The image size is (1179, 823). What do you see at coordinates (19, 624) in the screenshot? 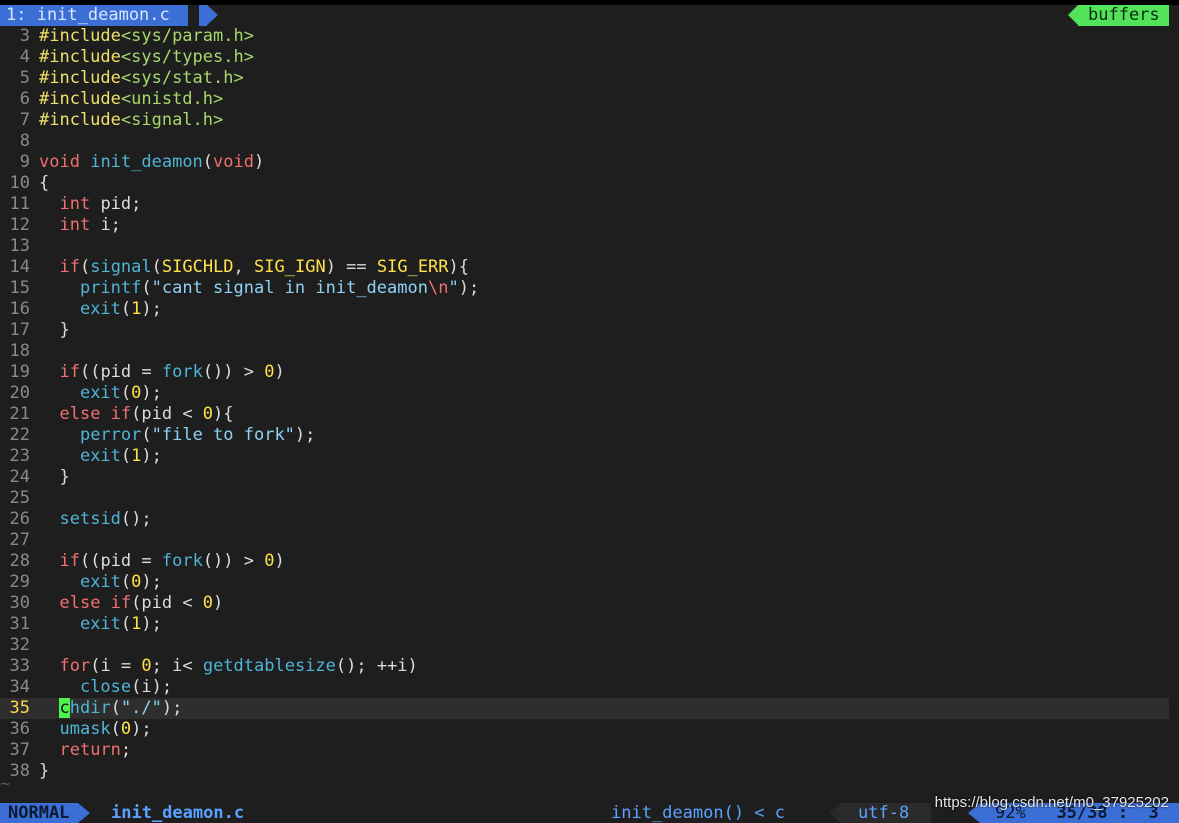
I see `line-number: 31` at bounding box center [19, 624].